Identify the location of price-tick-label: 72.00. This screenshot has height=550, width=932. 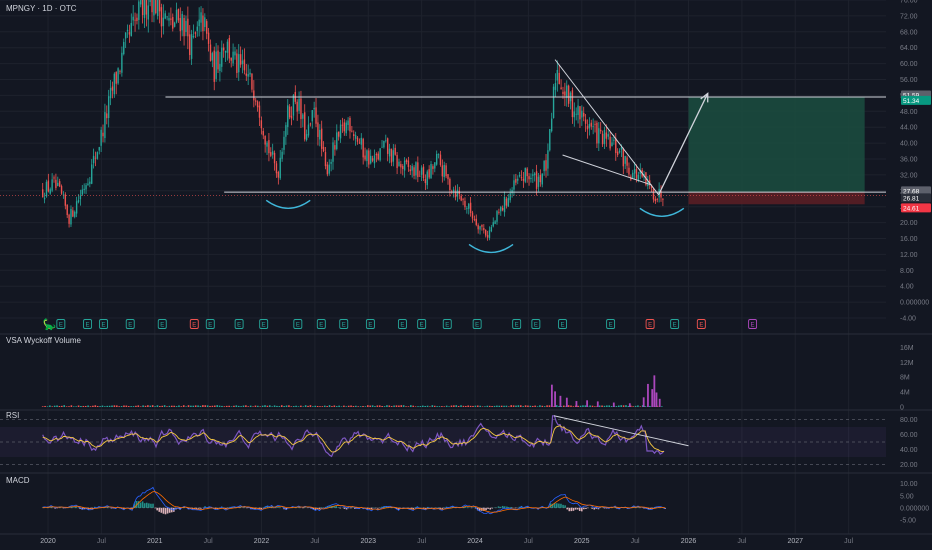
(909, 16).